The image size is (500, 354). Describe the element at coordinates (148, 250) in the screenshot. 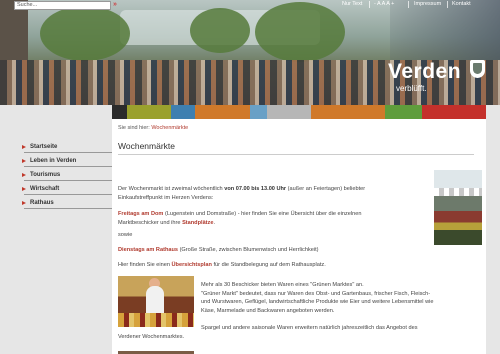

I see `tuesday-market-link: Dienstags am Rathaus` at that location.